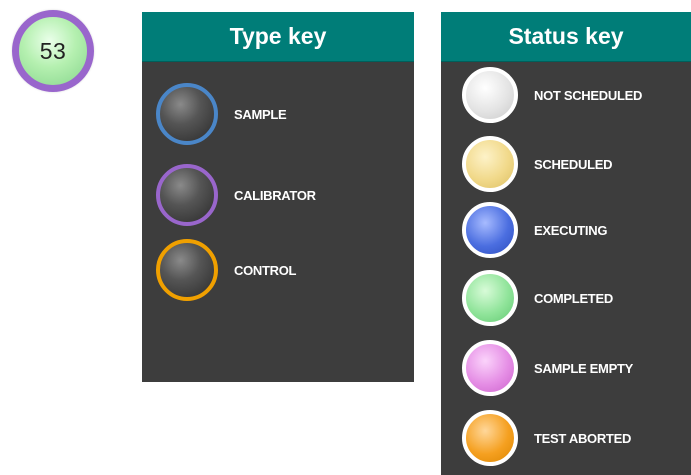  Describe the element at coordinates (187, 114) in the screenshot. I see `sample-type-circle-icon` at that location.